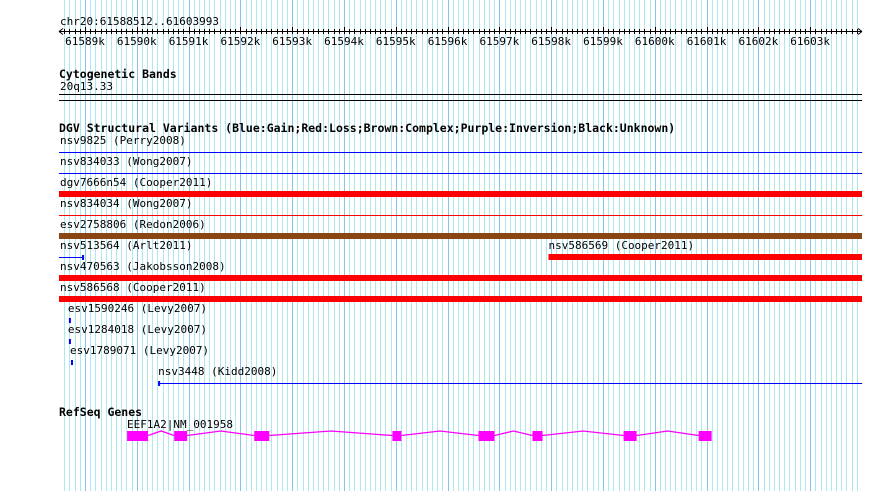  Describe the element at coordinates (143, 266) in the screenshot. I see `sv-feature-label: nsv470563 (Jakobsson2008)` at that location.